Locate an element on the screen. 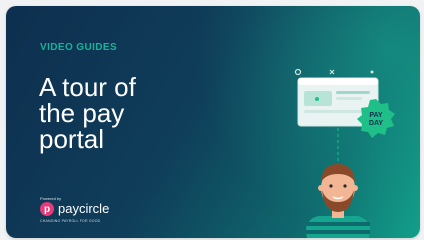 This screenshot has height=240, width=424. eyebrow-label: VIDEO GUIDES is located at coordinates (79, 47).